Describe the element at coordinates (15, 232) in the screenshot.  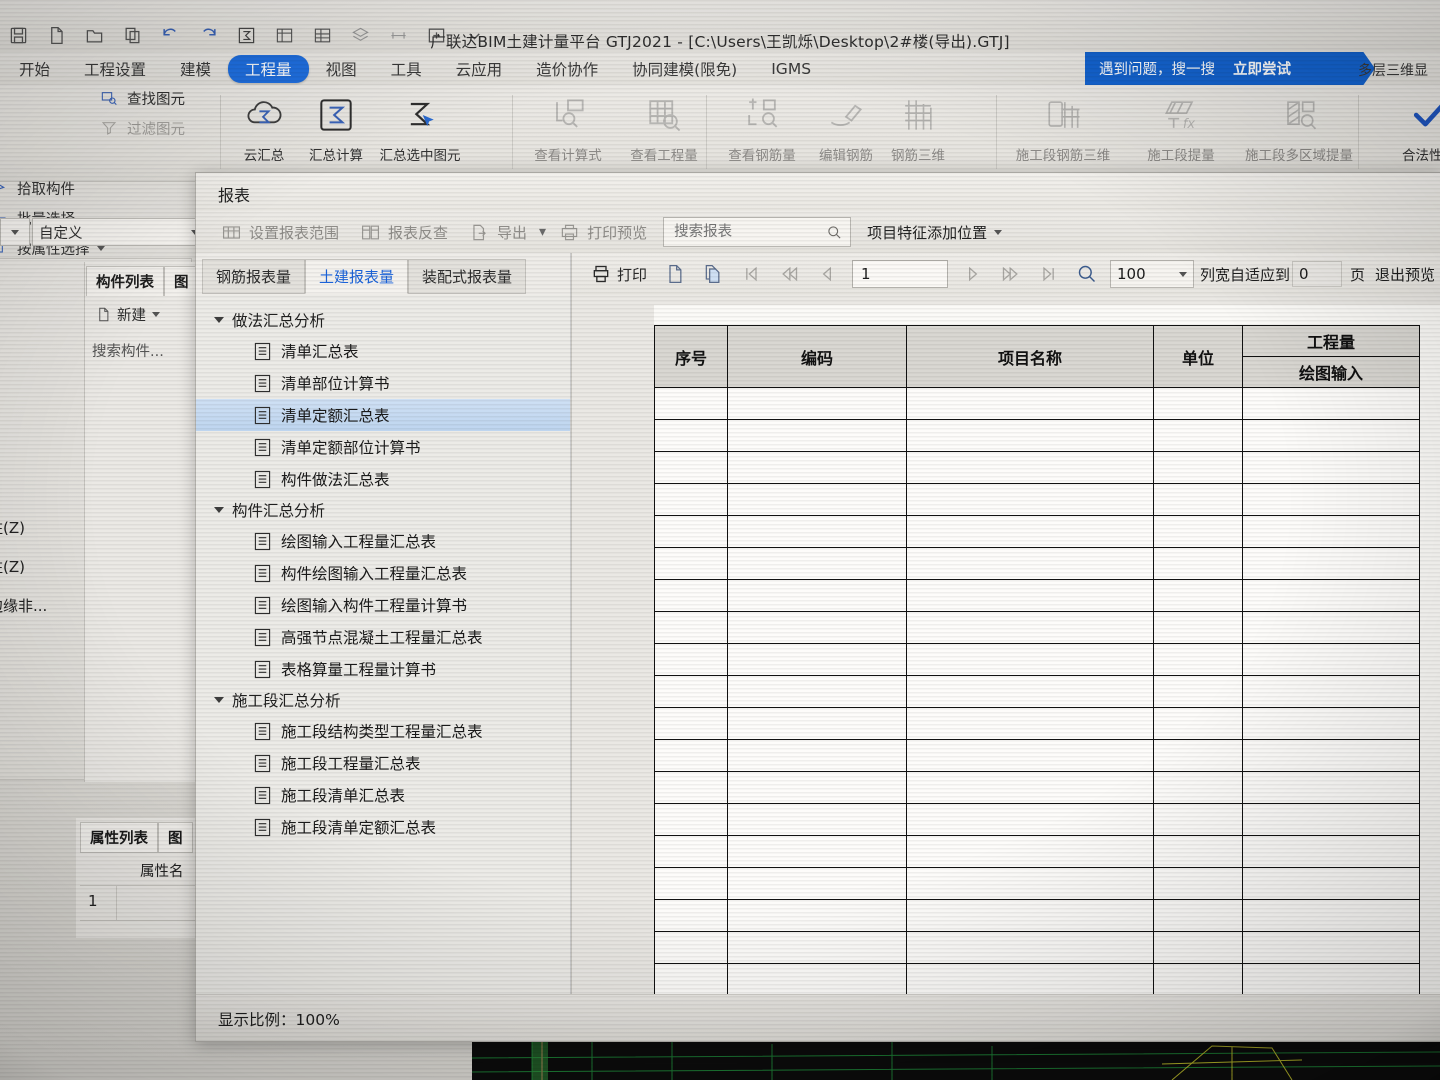
I see `layer-combo-prefix` at that location.